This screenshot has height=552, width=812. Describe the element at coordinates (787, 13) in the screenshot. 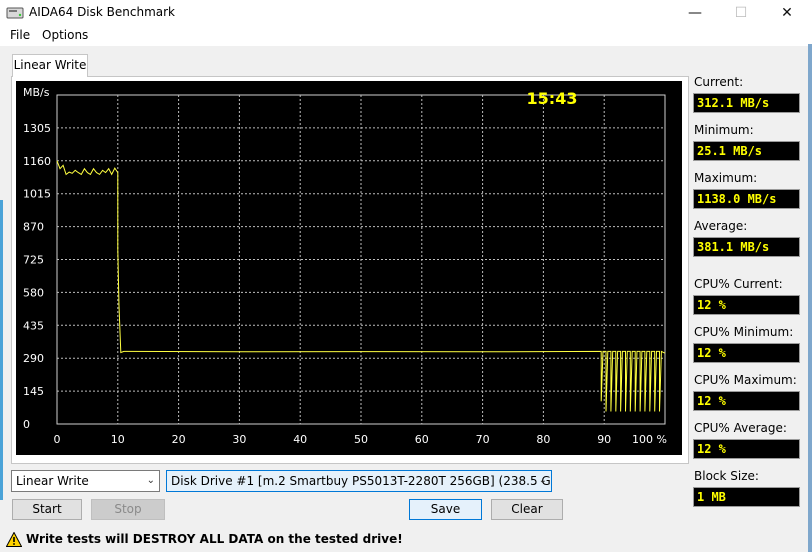

I see `close-button: ✕` at that location.